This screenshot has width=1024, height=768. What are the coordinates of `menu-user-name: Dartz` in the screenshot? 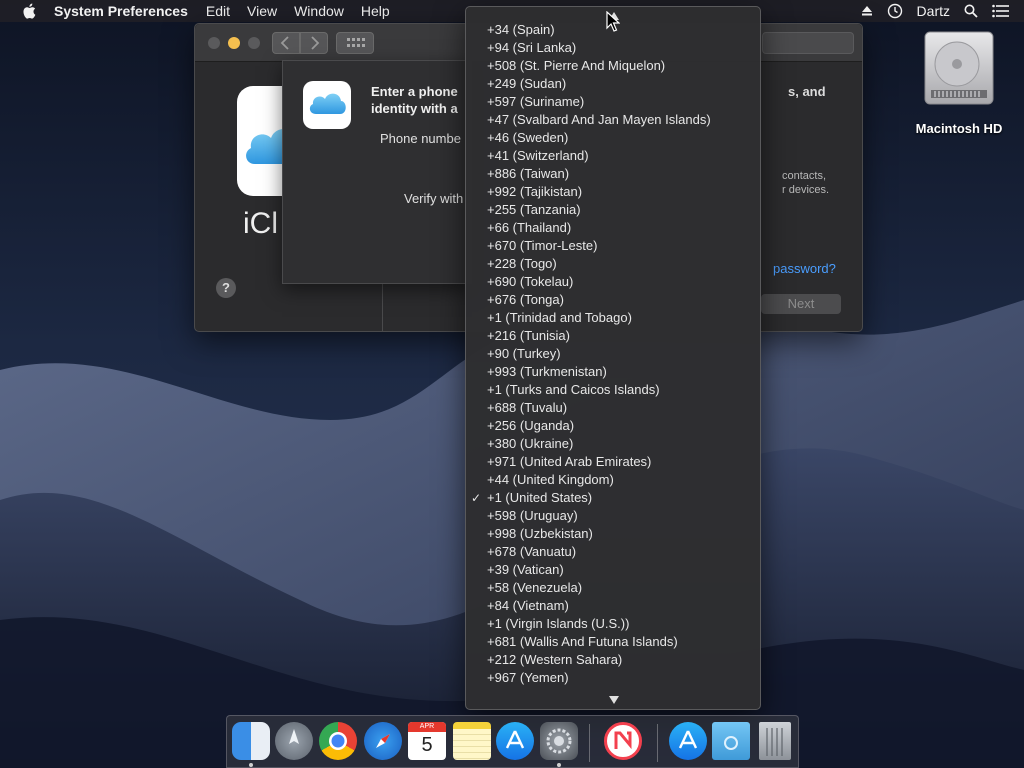 It's located at (933, 11).